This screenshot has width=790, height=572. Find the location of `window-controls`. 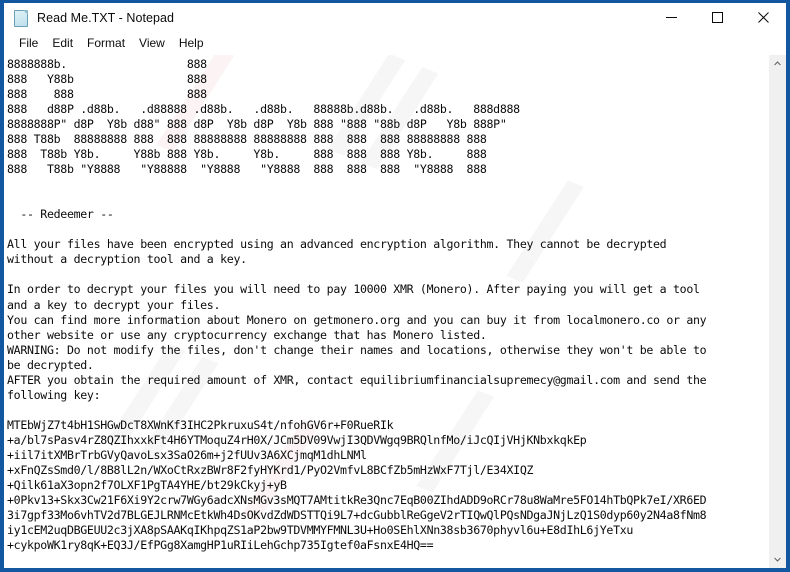

window-controls is located at coordinates (717, 17).